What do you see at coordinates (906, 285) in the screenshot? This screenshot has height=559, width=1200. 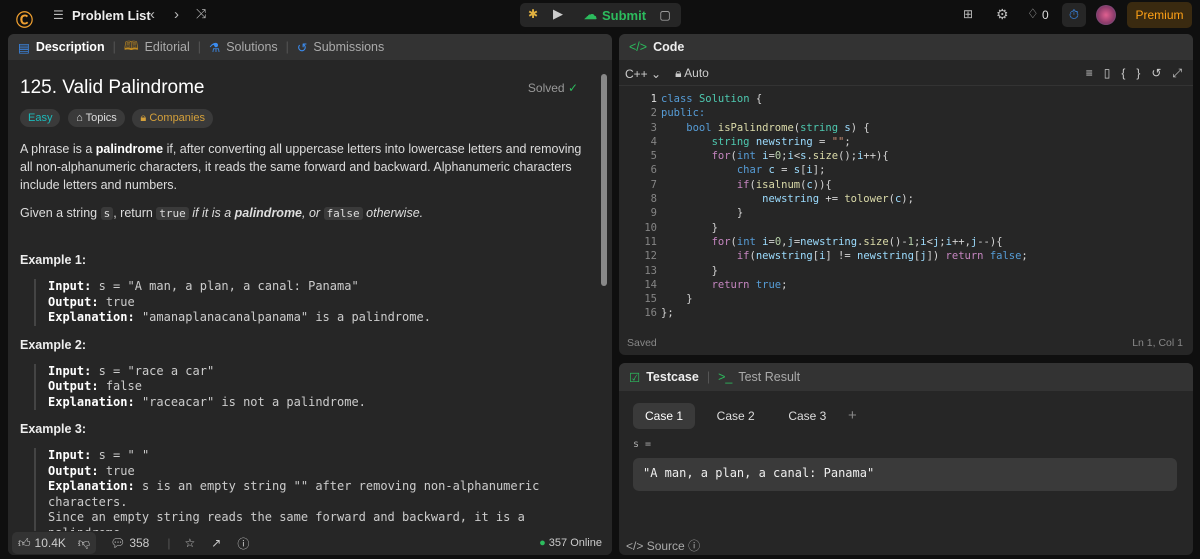 I see `code-line: 14 return true;` at bounding box center [906, 285].